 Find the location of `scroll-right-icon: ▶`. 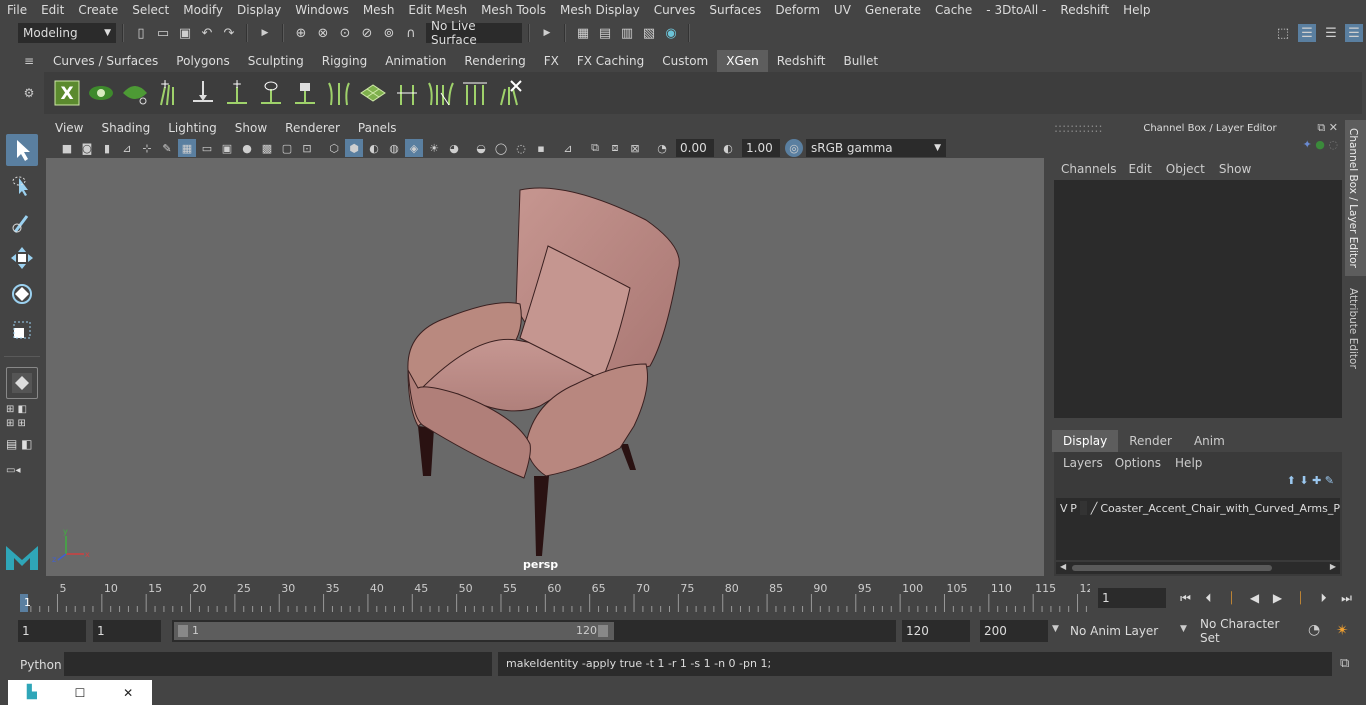

scroll-right-icon: ▶ is located at coordinates (1333, 566).